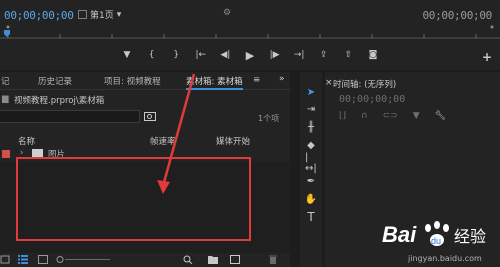 This screenshot has width=500, height=267. What do you see at coordinates (23, 259) in the screenshot?
I see `list-view-icon` at bounding box center [23, 259].